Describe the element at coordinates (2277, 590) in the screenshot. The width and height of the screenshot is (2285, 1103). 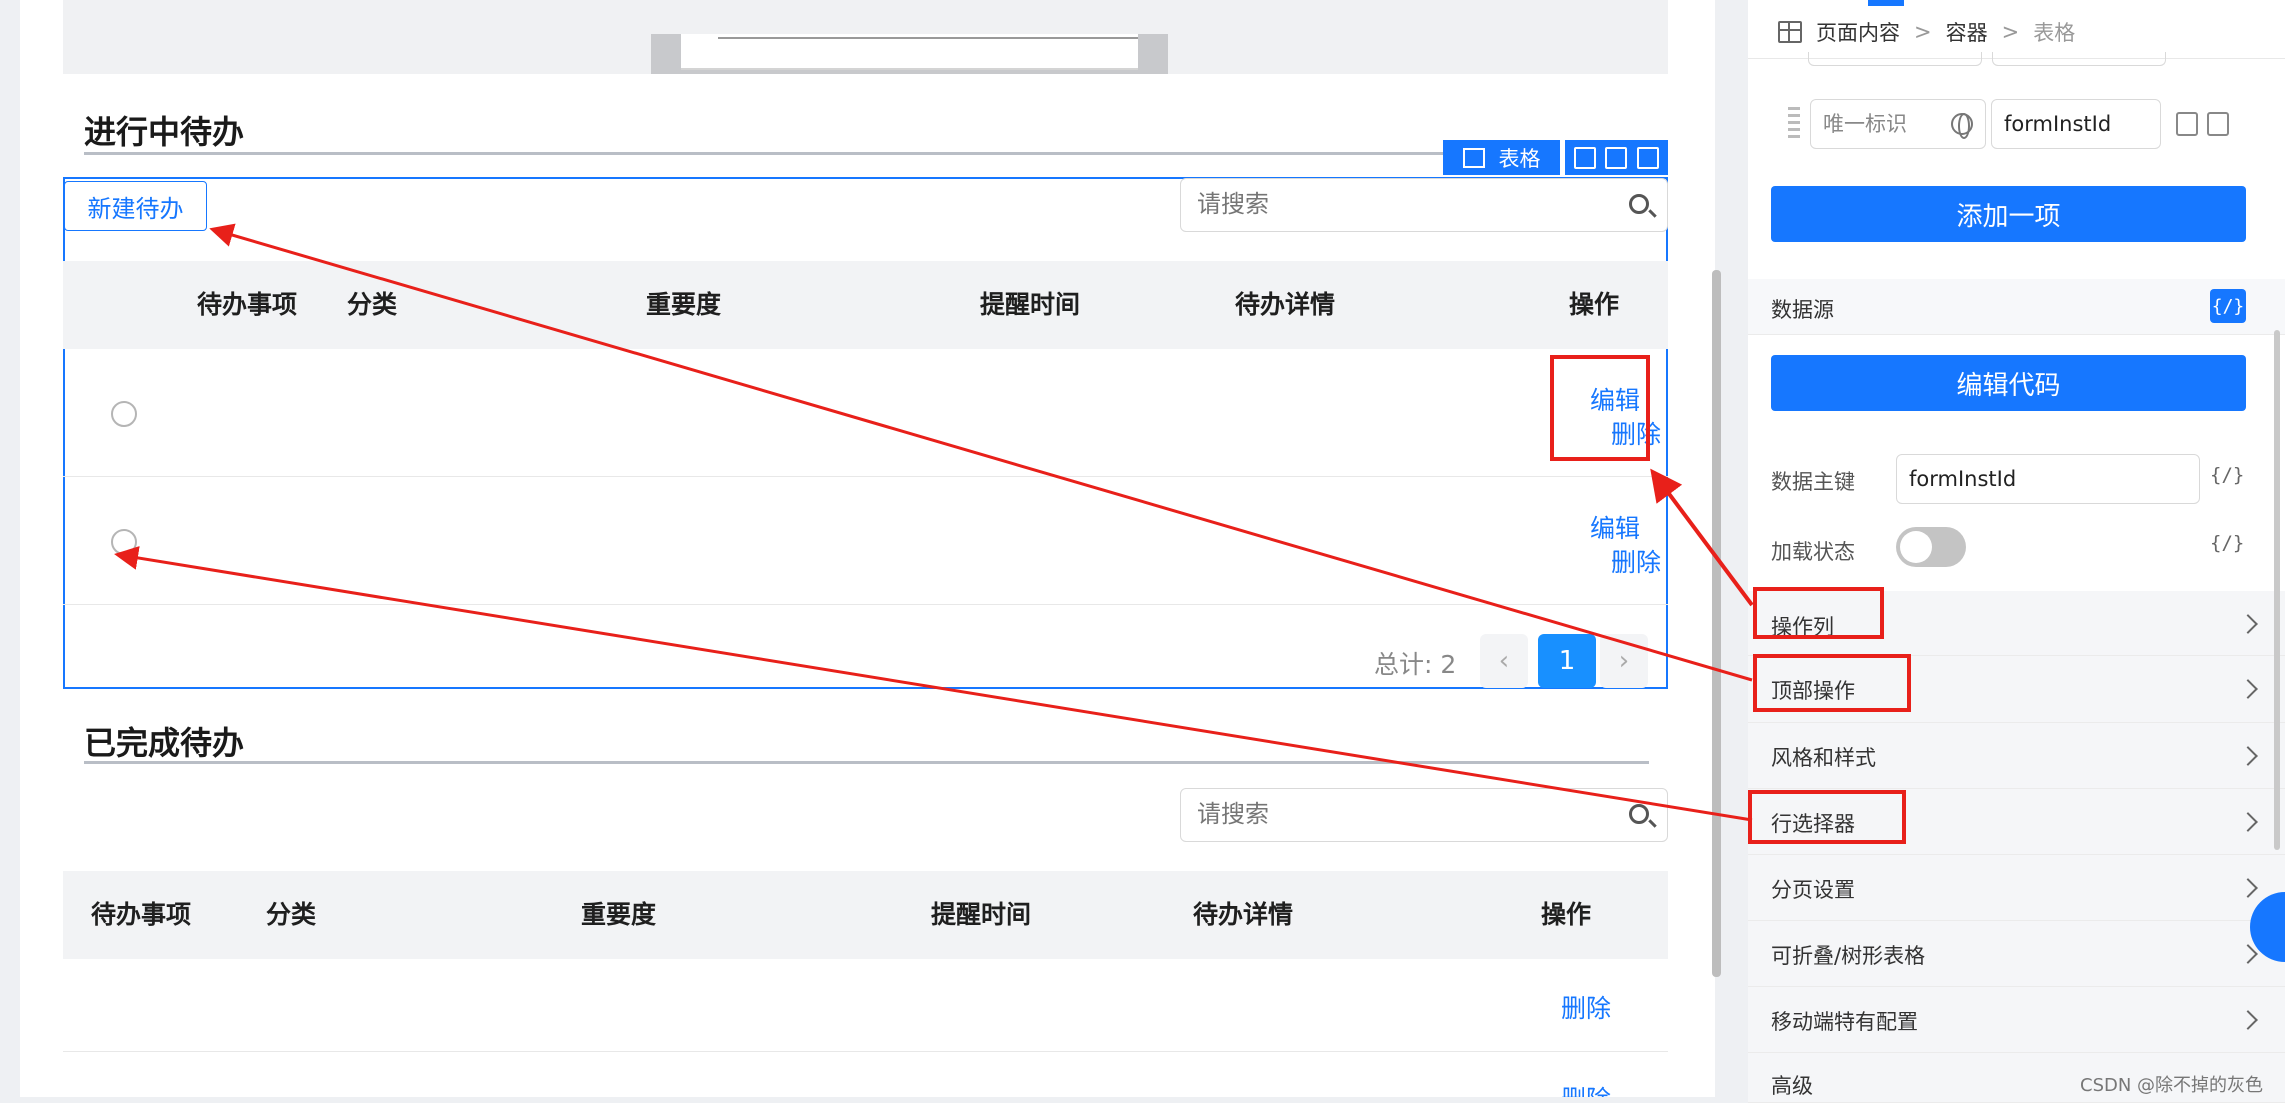
I see `panel-scrollbar` at that location.